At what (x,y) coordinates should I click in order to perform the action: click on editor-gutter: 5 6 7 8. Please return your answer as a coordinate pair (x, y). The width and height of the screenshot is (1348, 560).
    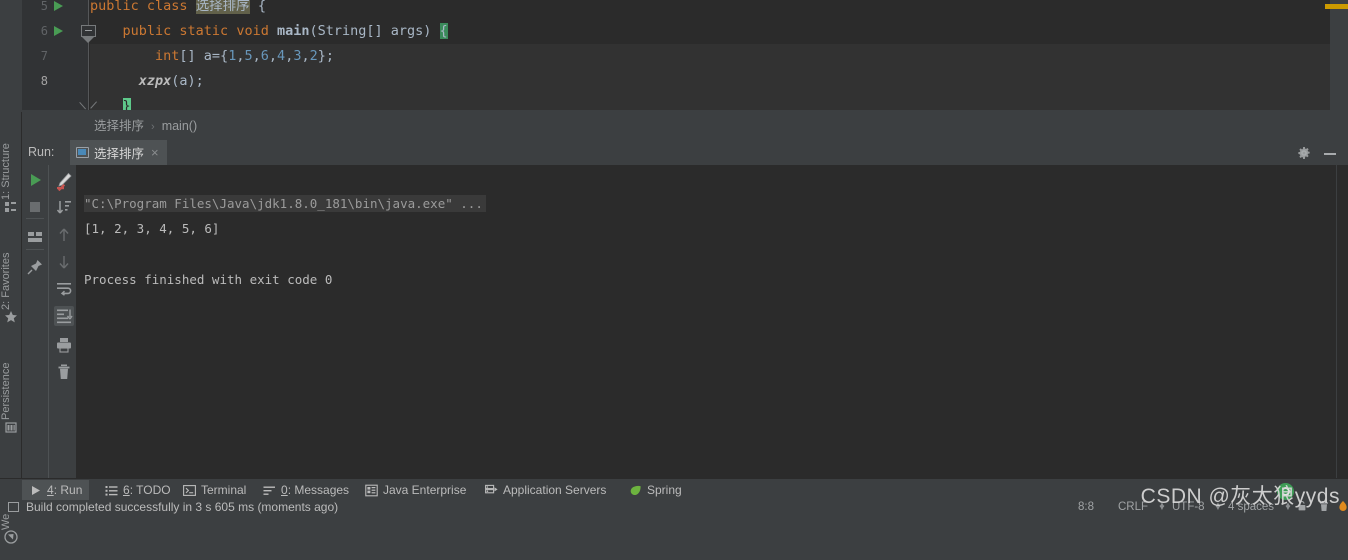
    Looking at the image, I should click on (55, 56).